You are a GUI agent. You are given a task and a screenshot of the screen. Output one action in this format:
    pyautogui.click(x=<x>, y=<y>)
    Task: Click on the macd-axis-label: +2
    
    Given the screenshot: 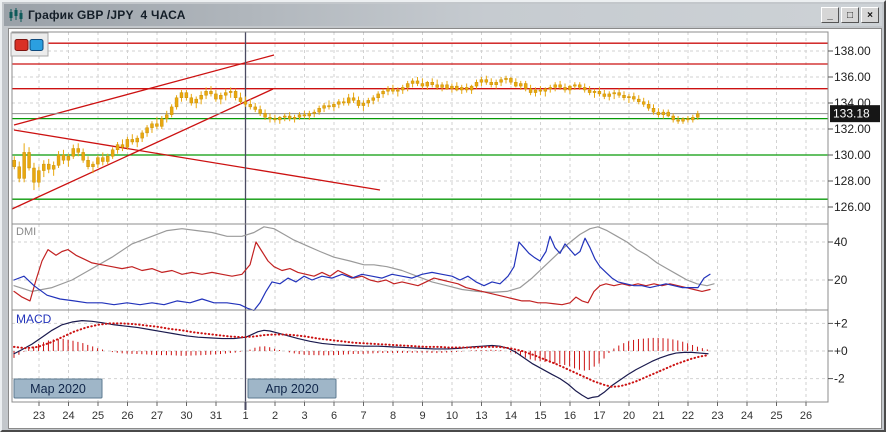 What is the action you would take?
    pyautogui.click(x=841, y=323)
    